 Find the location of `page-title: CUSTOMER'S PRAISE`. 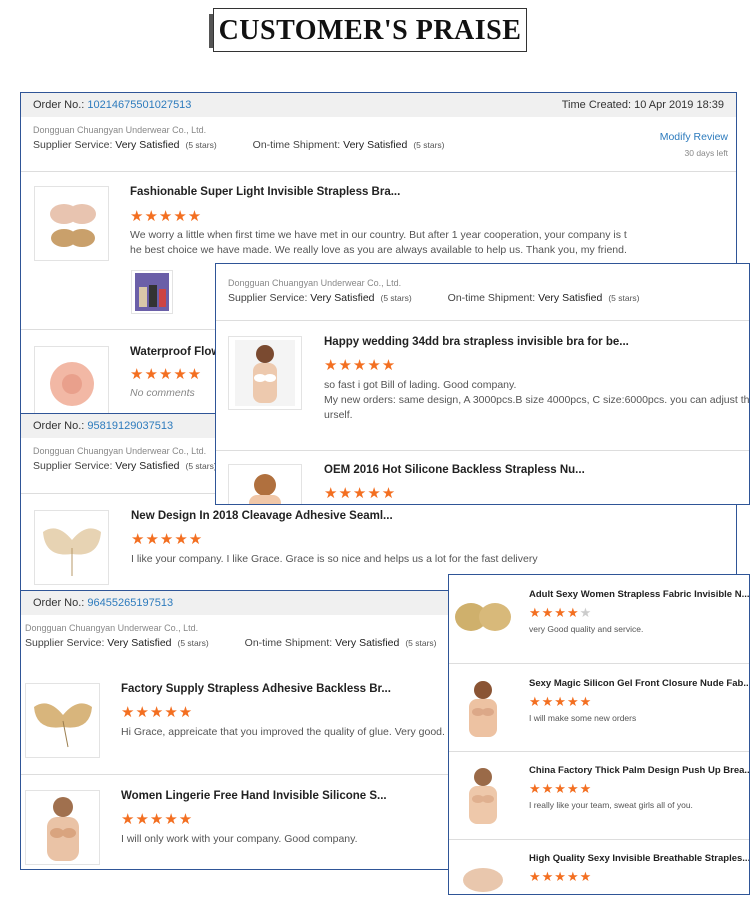

page-title: CUSTOMER'S PRAISE is located at coordinates (370, 30).